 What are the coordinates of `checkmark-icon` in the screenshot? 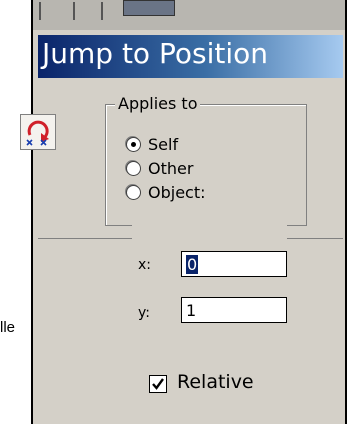 It's located at (158, 384).